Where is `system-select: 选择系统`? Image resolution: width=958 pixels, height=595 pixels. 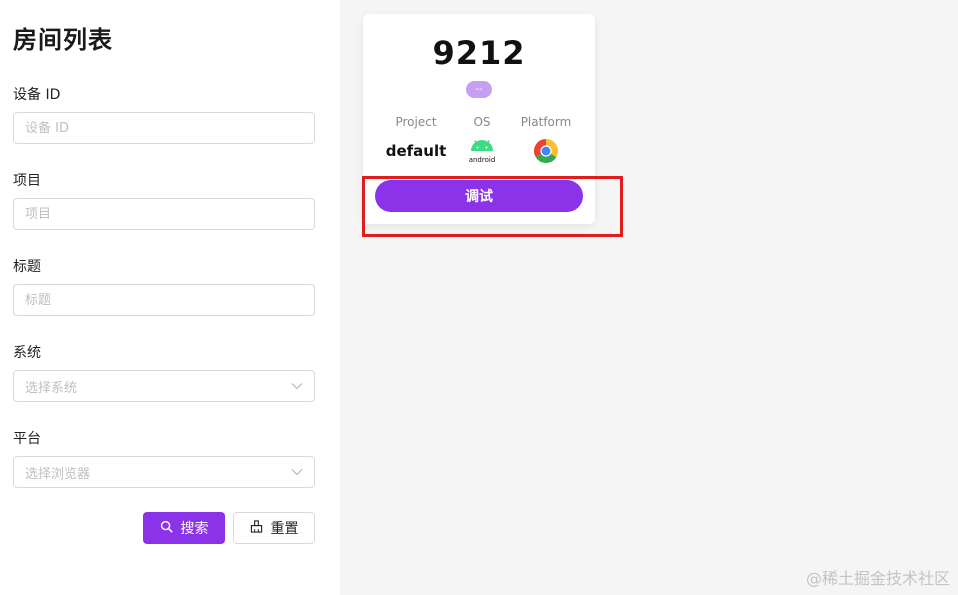
system-select: 选择系统 is located at coordinates (164, 386).